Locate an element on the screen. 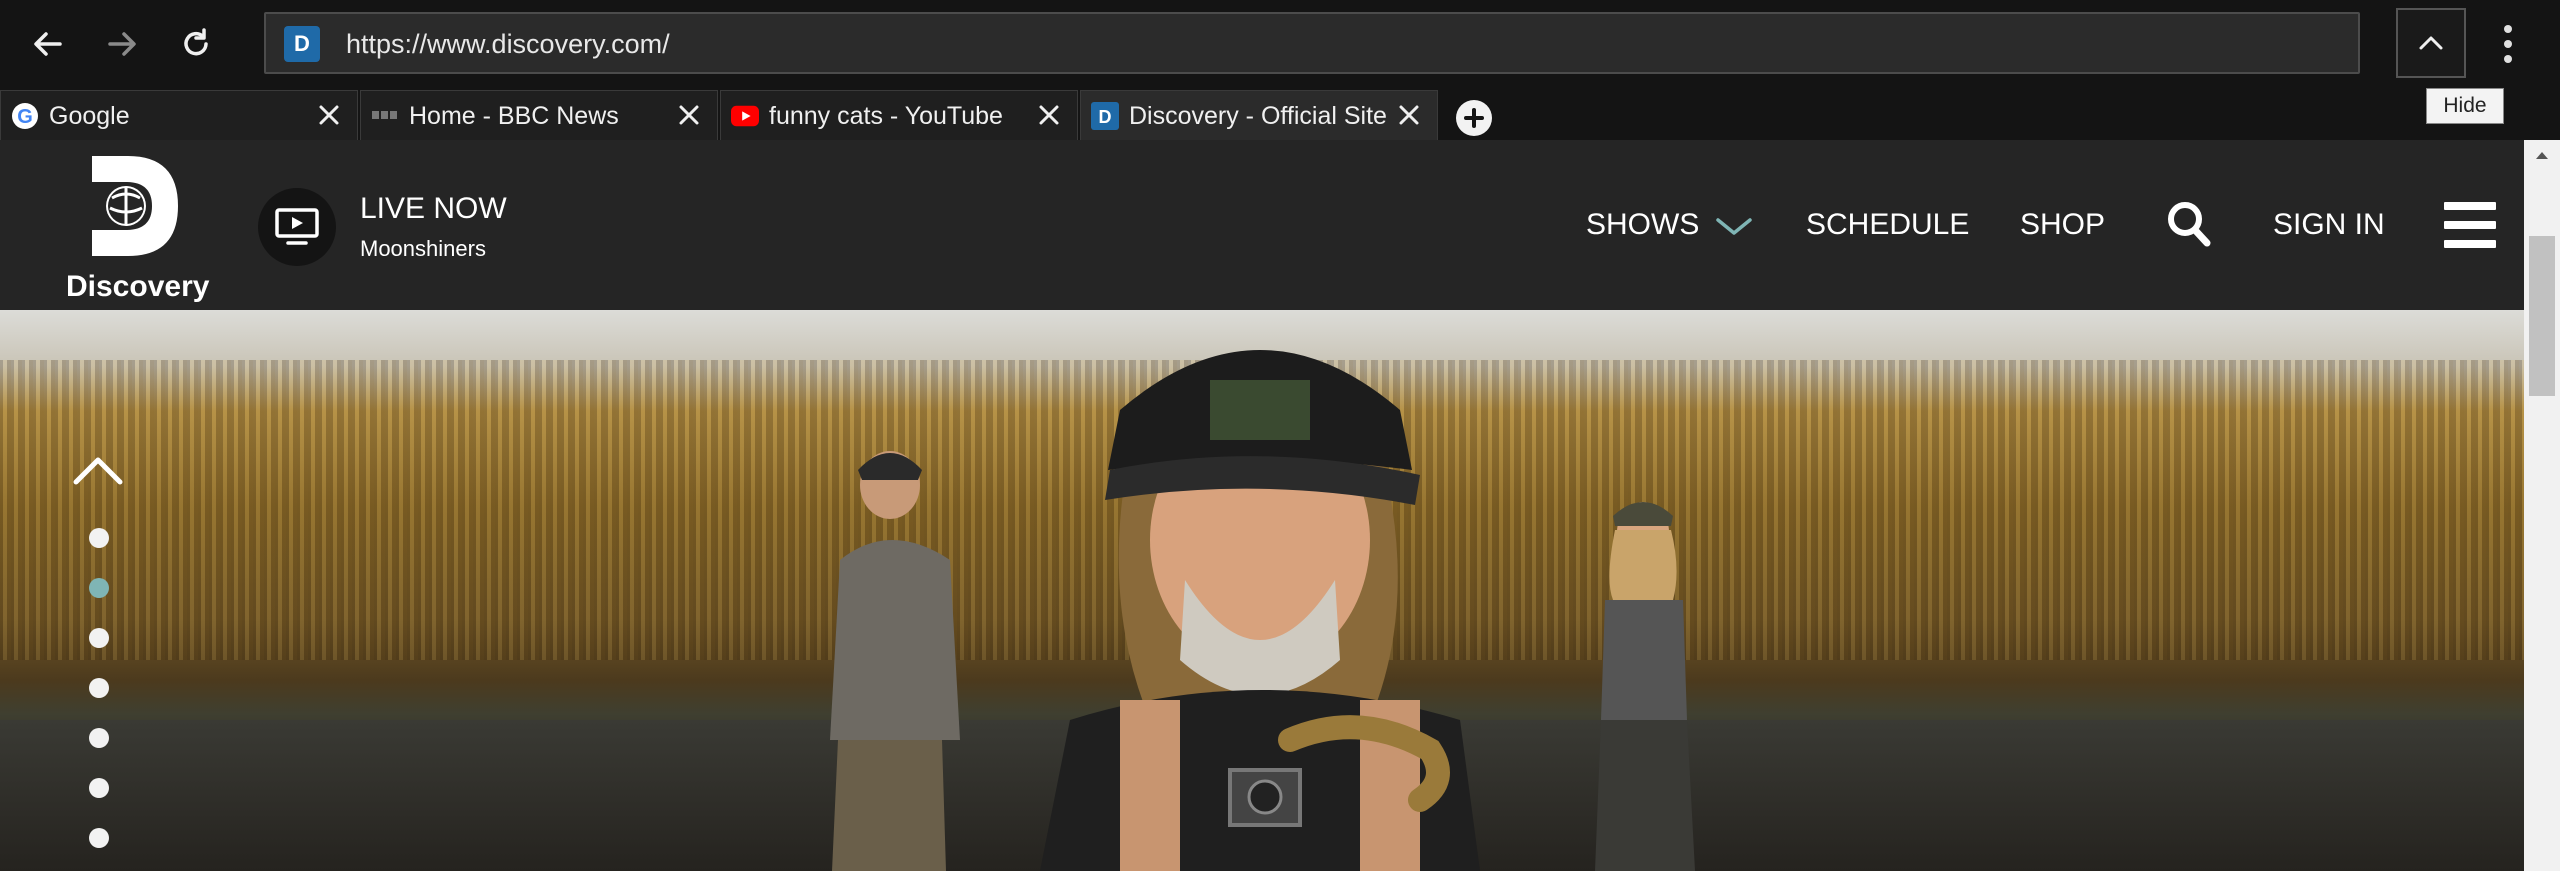  hamburger-menu-button is located at coordinates (2470, 225).